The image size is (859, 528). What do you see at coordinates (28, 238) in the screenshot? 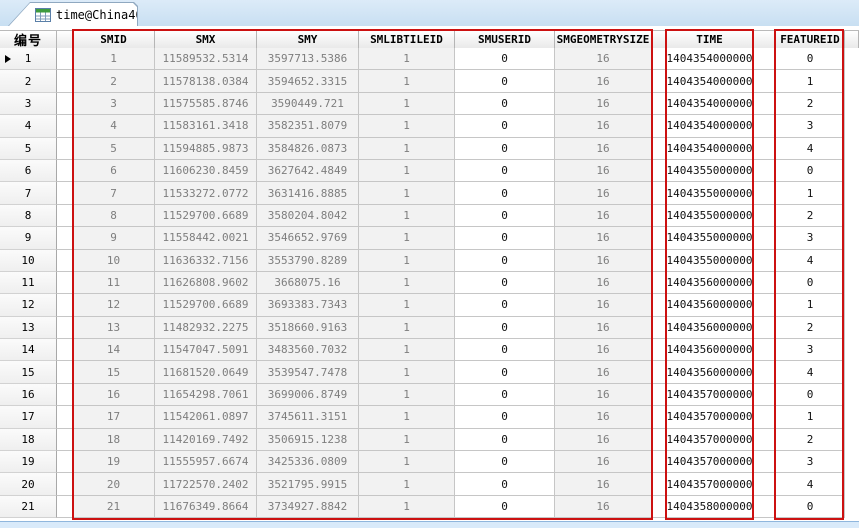
I see `row-header: 9` at bounding box center [28, 238].